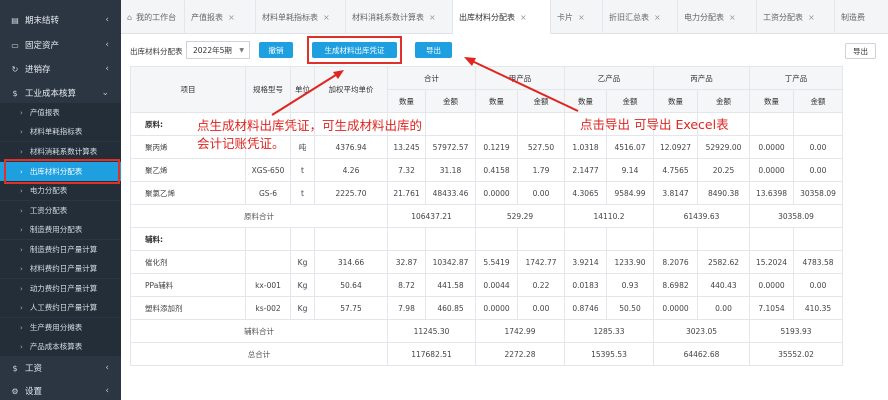 The width and height of the screenshot is (888, 400). What do you see at coordinates (305, 94) in the screenshot?
I see `annotation-arrow-generate` at bounding box center [305, 94].